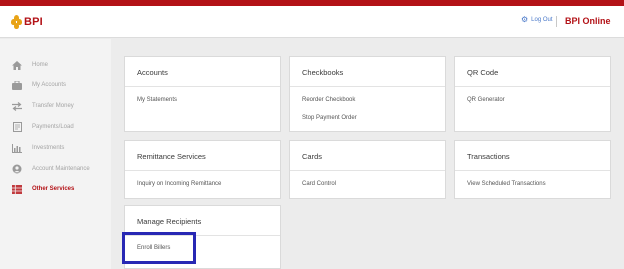 The width and height of the screenshot is (624, 269). What do you see at coordinates (556, 21) in the screenshot?
I see `header-divider` at bounding box center [556, 21].